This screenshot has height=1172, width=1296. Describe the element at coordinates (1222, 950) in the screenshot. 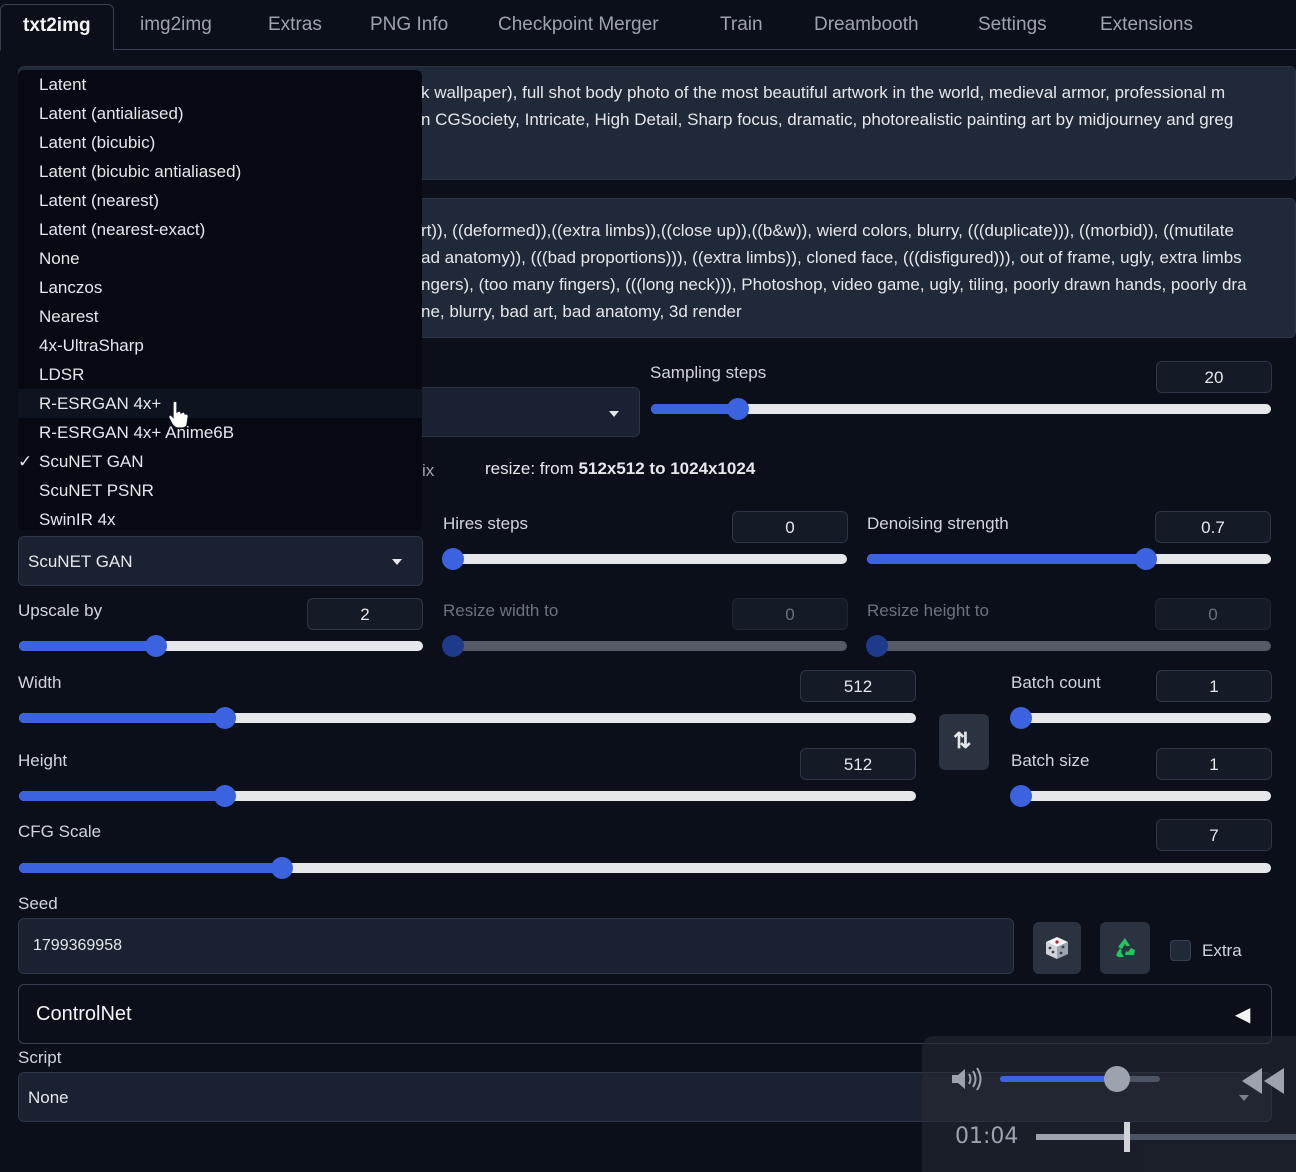

I see `extra-seed-label: Extra` at that location.